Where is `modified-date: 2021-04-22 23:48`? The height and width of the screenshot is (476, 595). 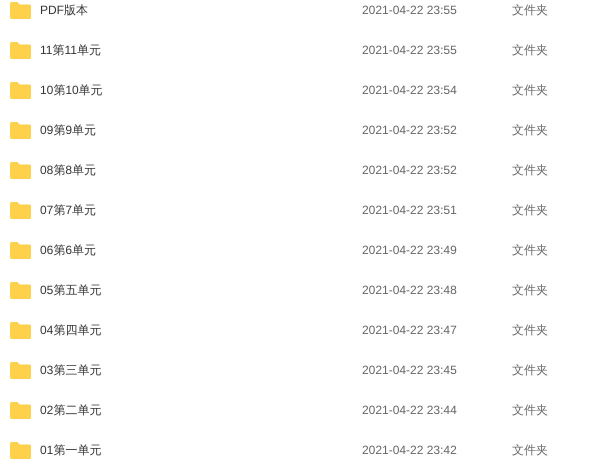
modified-date: 2021-04-22 23:48 is located at coordinates (410, 290).